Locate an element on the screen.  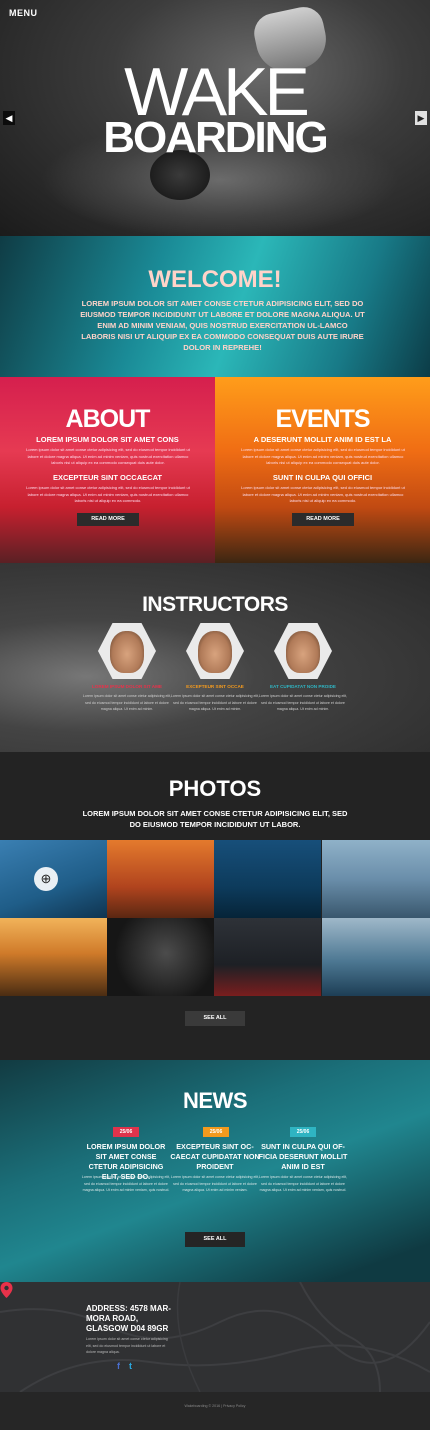
about-subheading-1: LOREM IPSUM DOLOR SIT AMET CONS is located at coordinates (107, 439).